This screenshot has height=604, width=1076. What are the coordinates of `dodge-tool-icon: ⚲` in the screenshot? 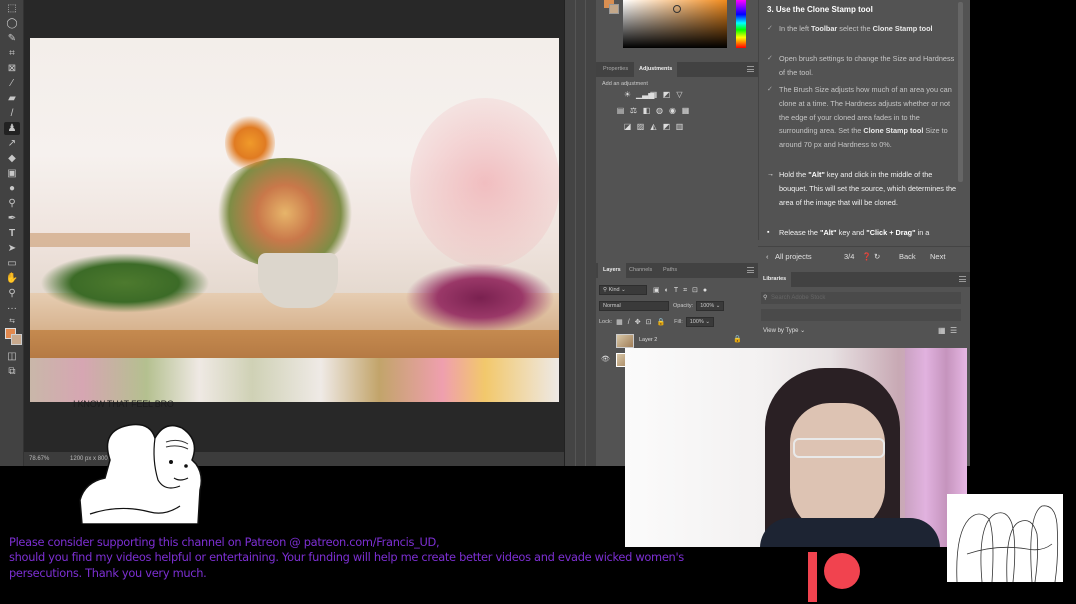 It's located at (12, 203).